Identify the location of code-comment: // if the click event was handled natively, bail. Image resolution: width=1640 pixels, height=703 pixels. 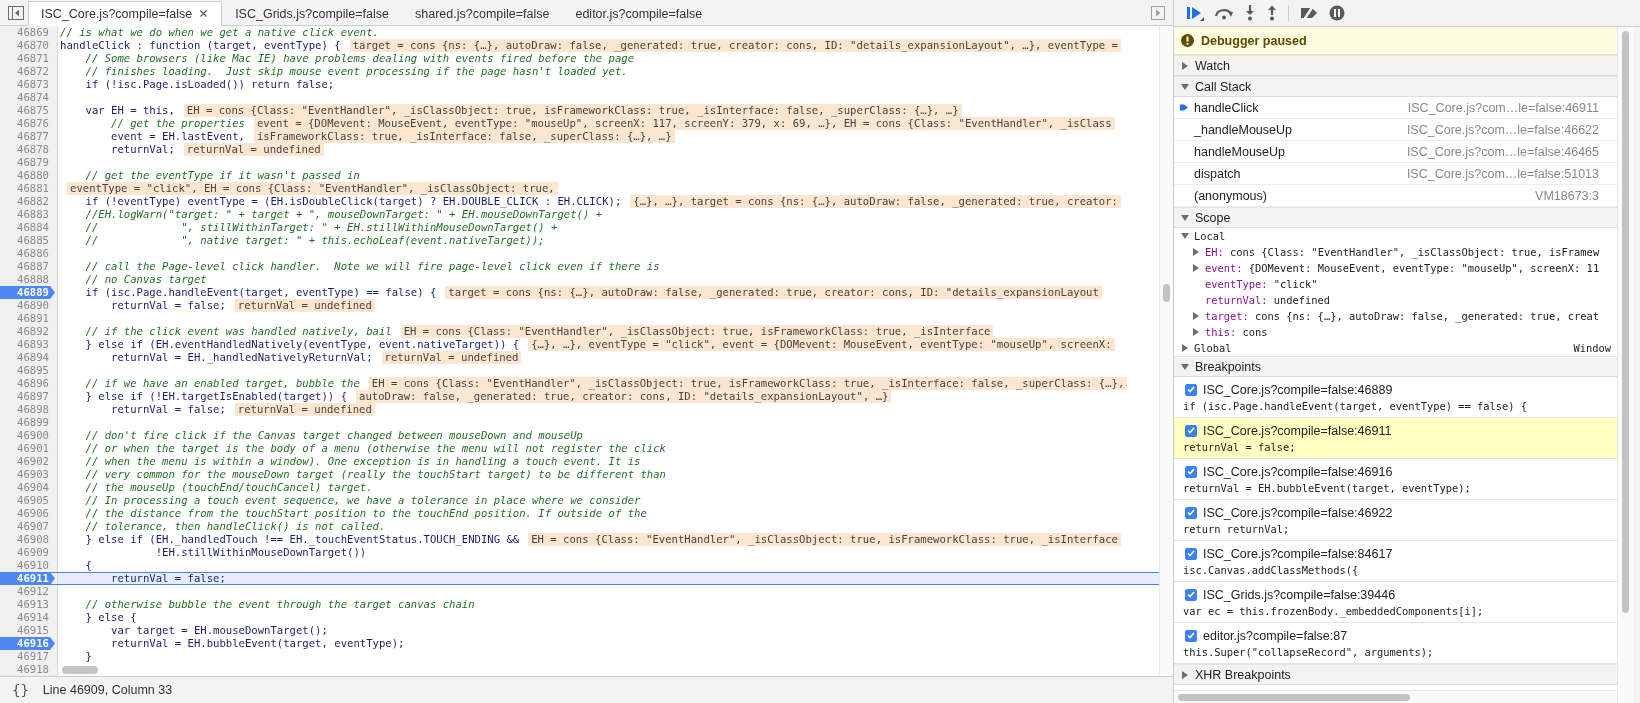
(238, 331).